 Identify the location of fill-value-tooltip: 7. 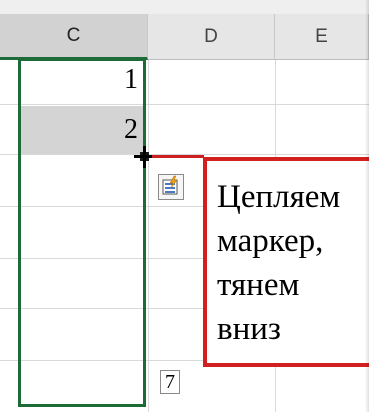
(170, 382).